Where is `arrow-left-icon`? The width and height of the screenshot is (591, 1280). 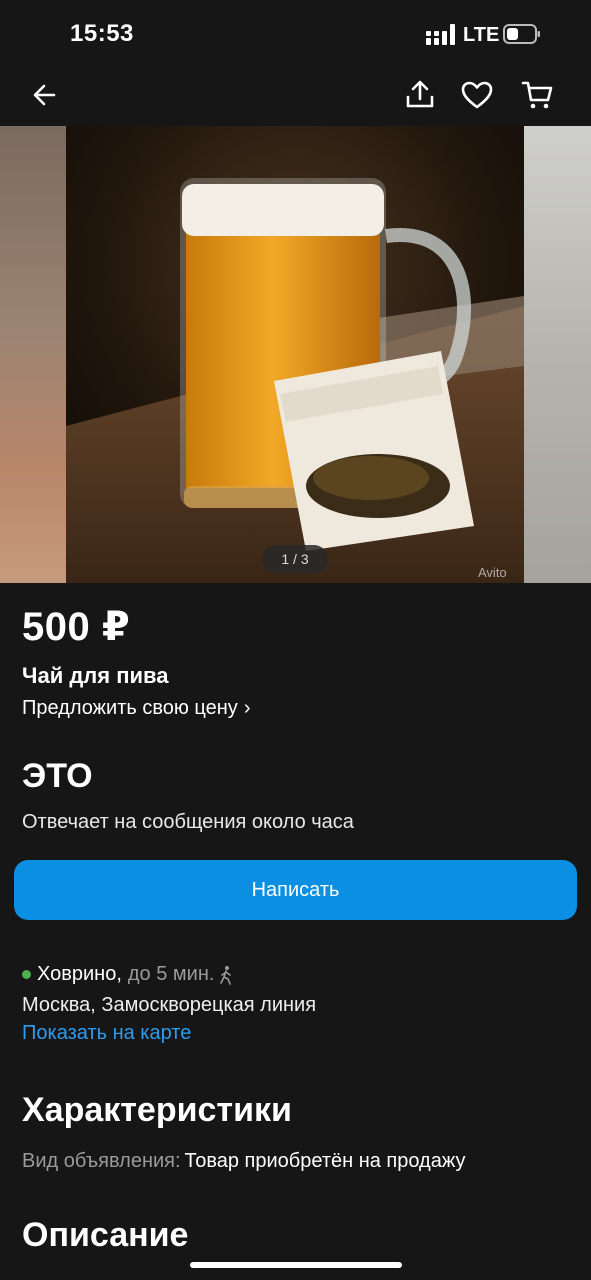
arrow-left-icon is located at coordinates (44, 95).